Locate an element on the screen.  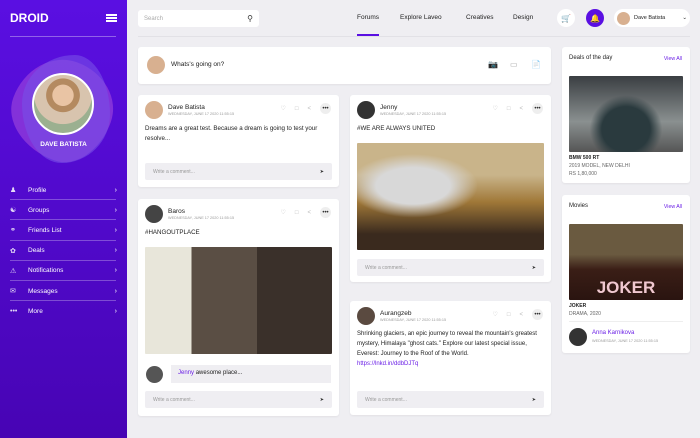
handshake-icon: ⚭ is located at coordinates (13, 231).